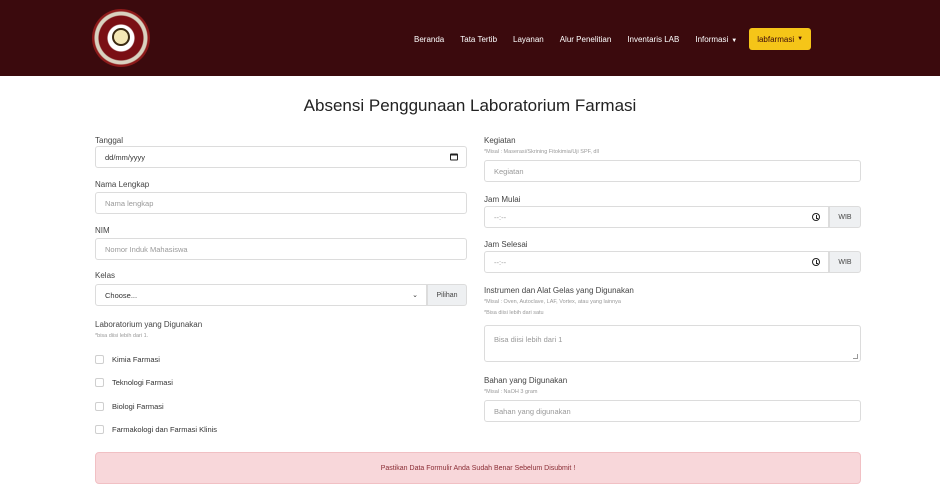 This screenshot has height=484, width=940. Describe the element at coordinates (656, 262) in the screenshot. I see `jam-selesai-input: --:--` at that location.